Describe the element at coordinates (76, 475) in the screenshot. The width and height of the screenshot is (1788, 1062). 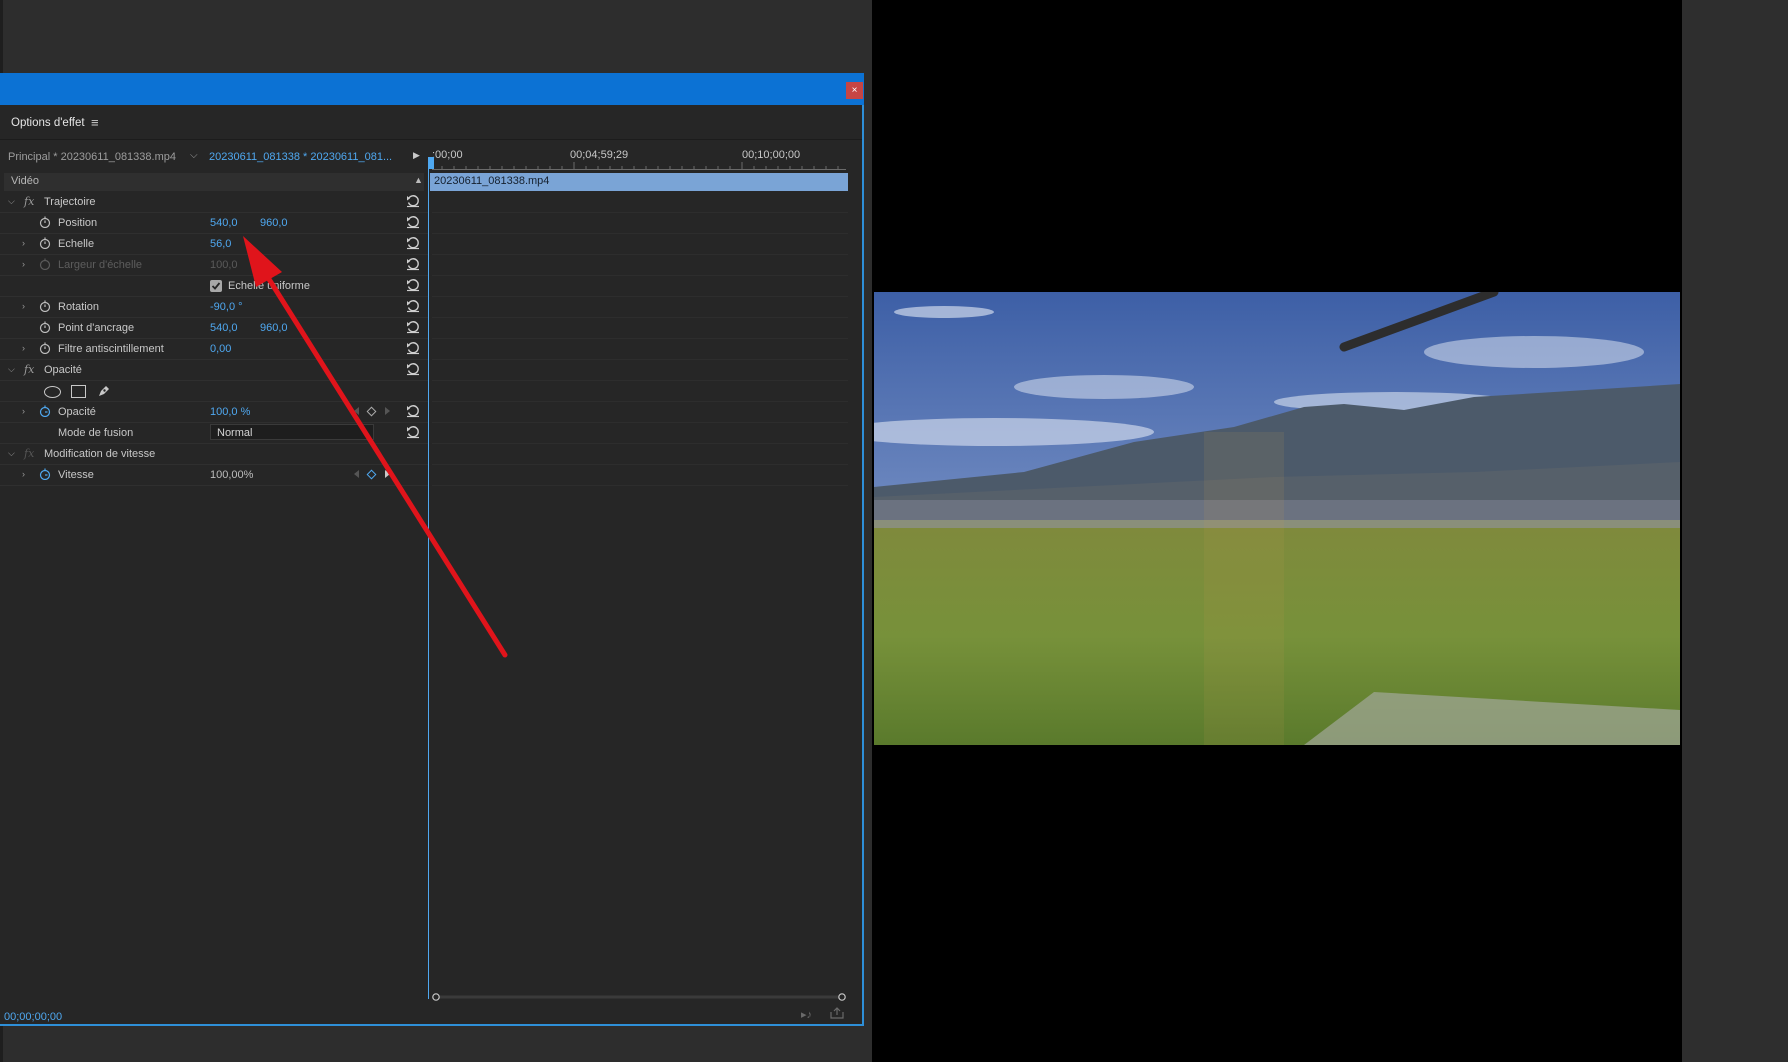
I see `param-label: Vitesse` at that location.